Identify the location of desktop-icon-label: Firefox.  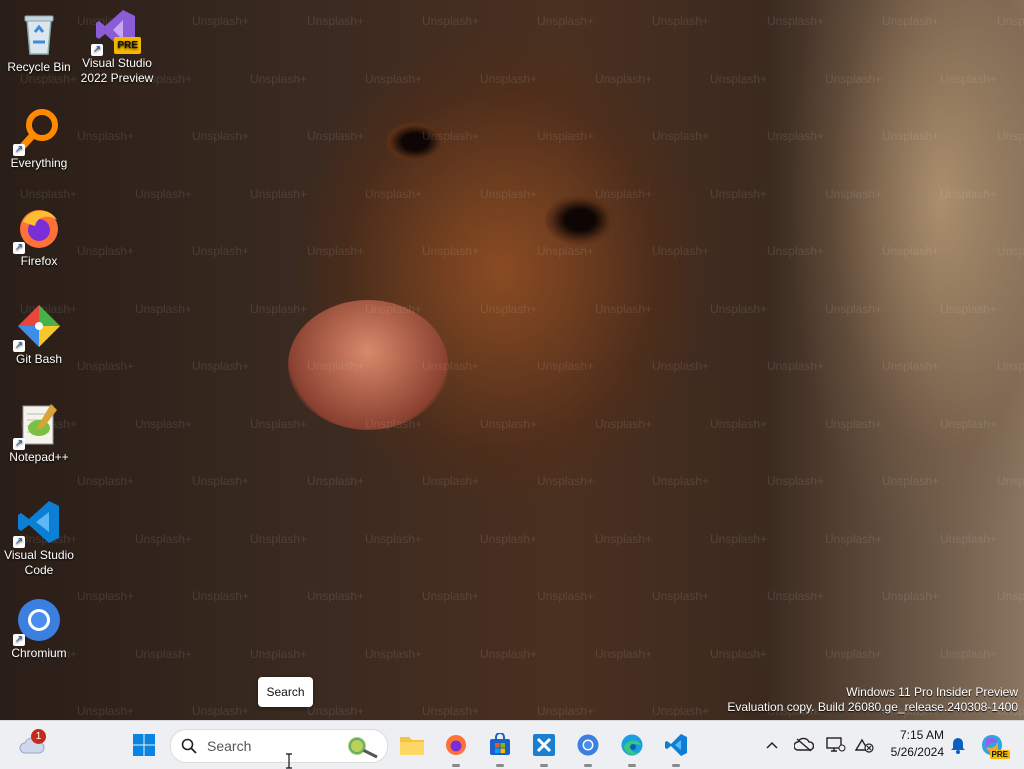
(39, 261).